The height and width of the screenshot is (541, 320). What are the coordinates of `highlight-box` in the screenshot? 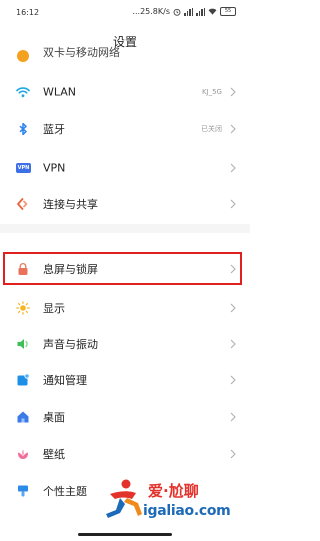 It's located at (122, 268).